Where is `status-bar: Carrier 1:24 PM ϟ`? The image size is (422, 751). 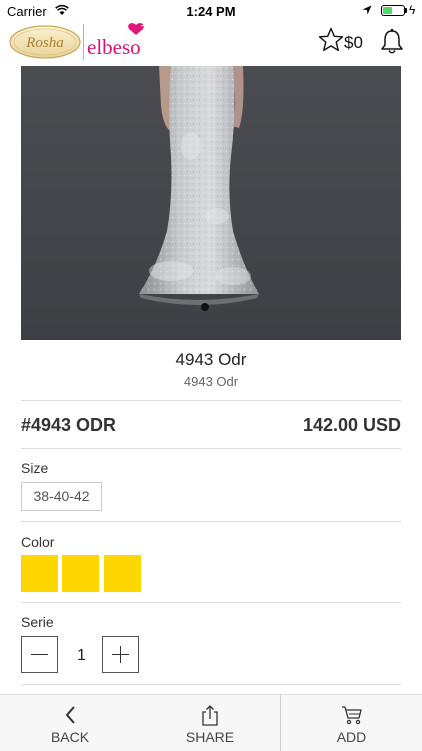 status-bar: Carrier 1:24 PM ϟ is located at coordinates (211, 11).